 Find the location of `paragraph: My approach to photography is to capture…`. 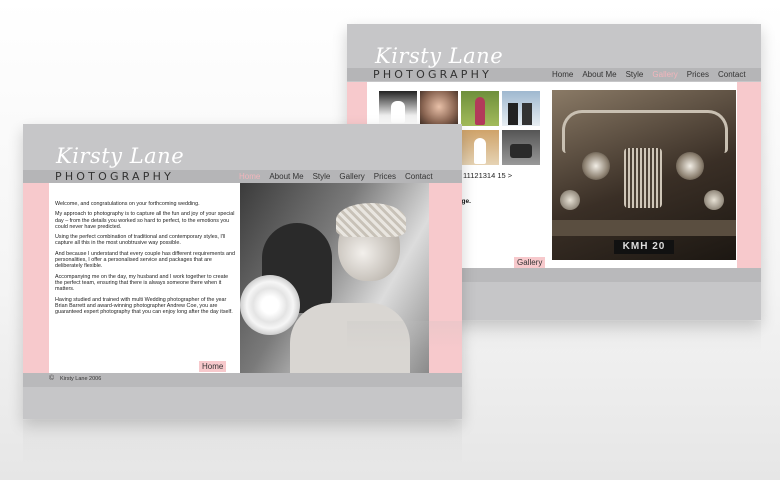

paragraph: My approach to photography is to capture… is located at coordinates (145, 220).